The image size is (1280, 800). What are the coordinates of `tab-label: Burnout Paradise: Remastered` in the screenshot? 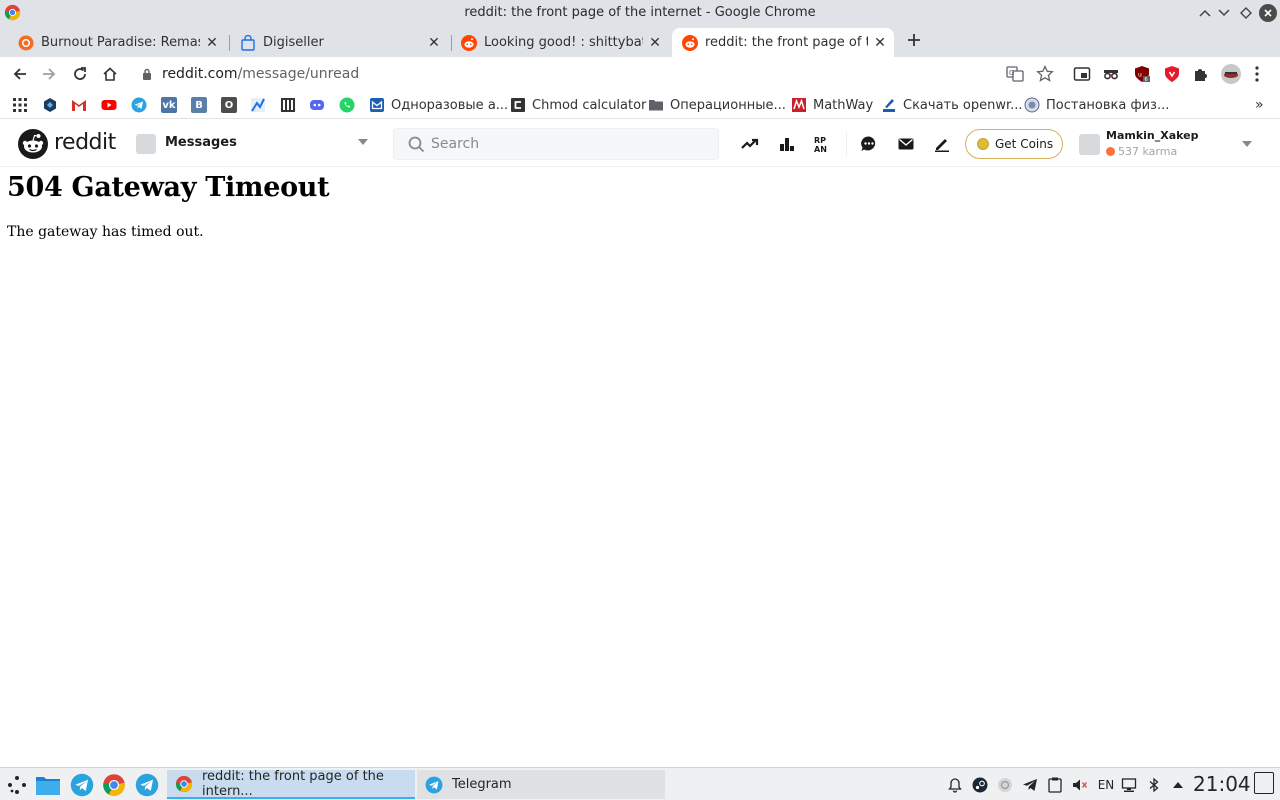 It's located at (120, 42).